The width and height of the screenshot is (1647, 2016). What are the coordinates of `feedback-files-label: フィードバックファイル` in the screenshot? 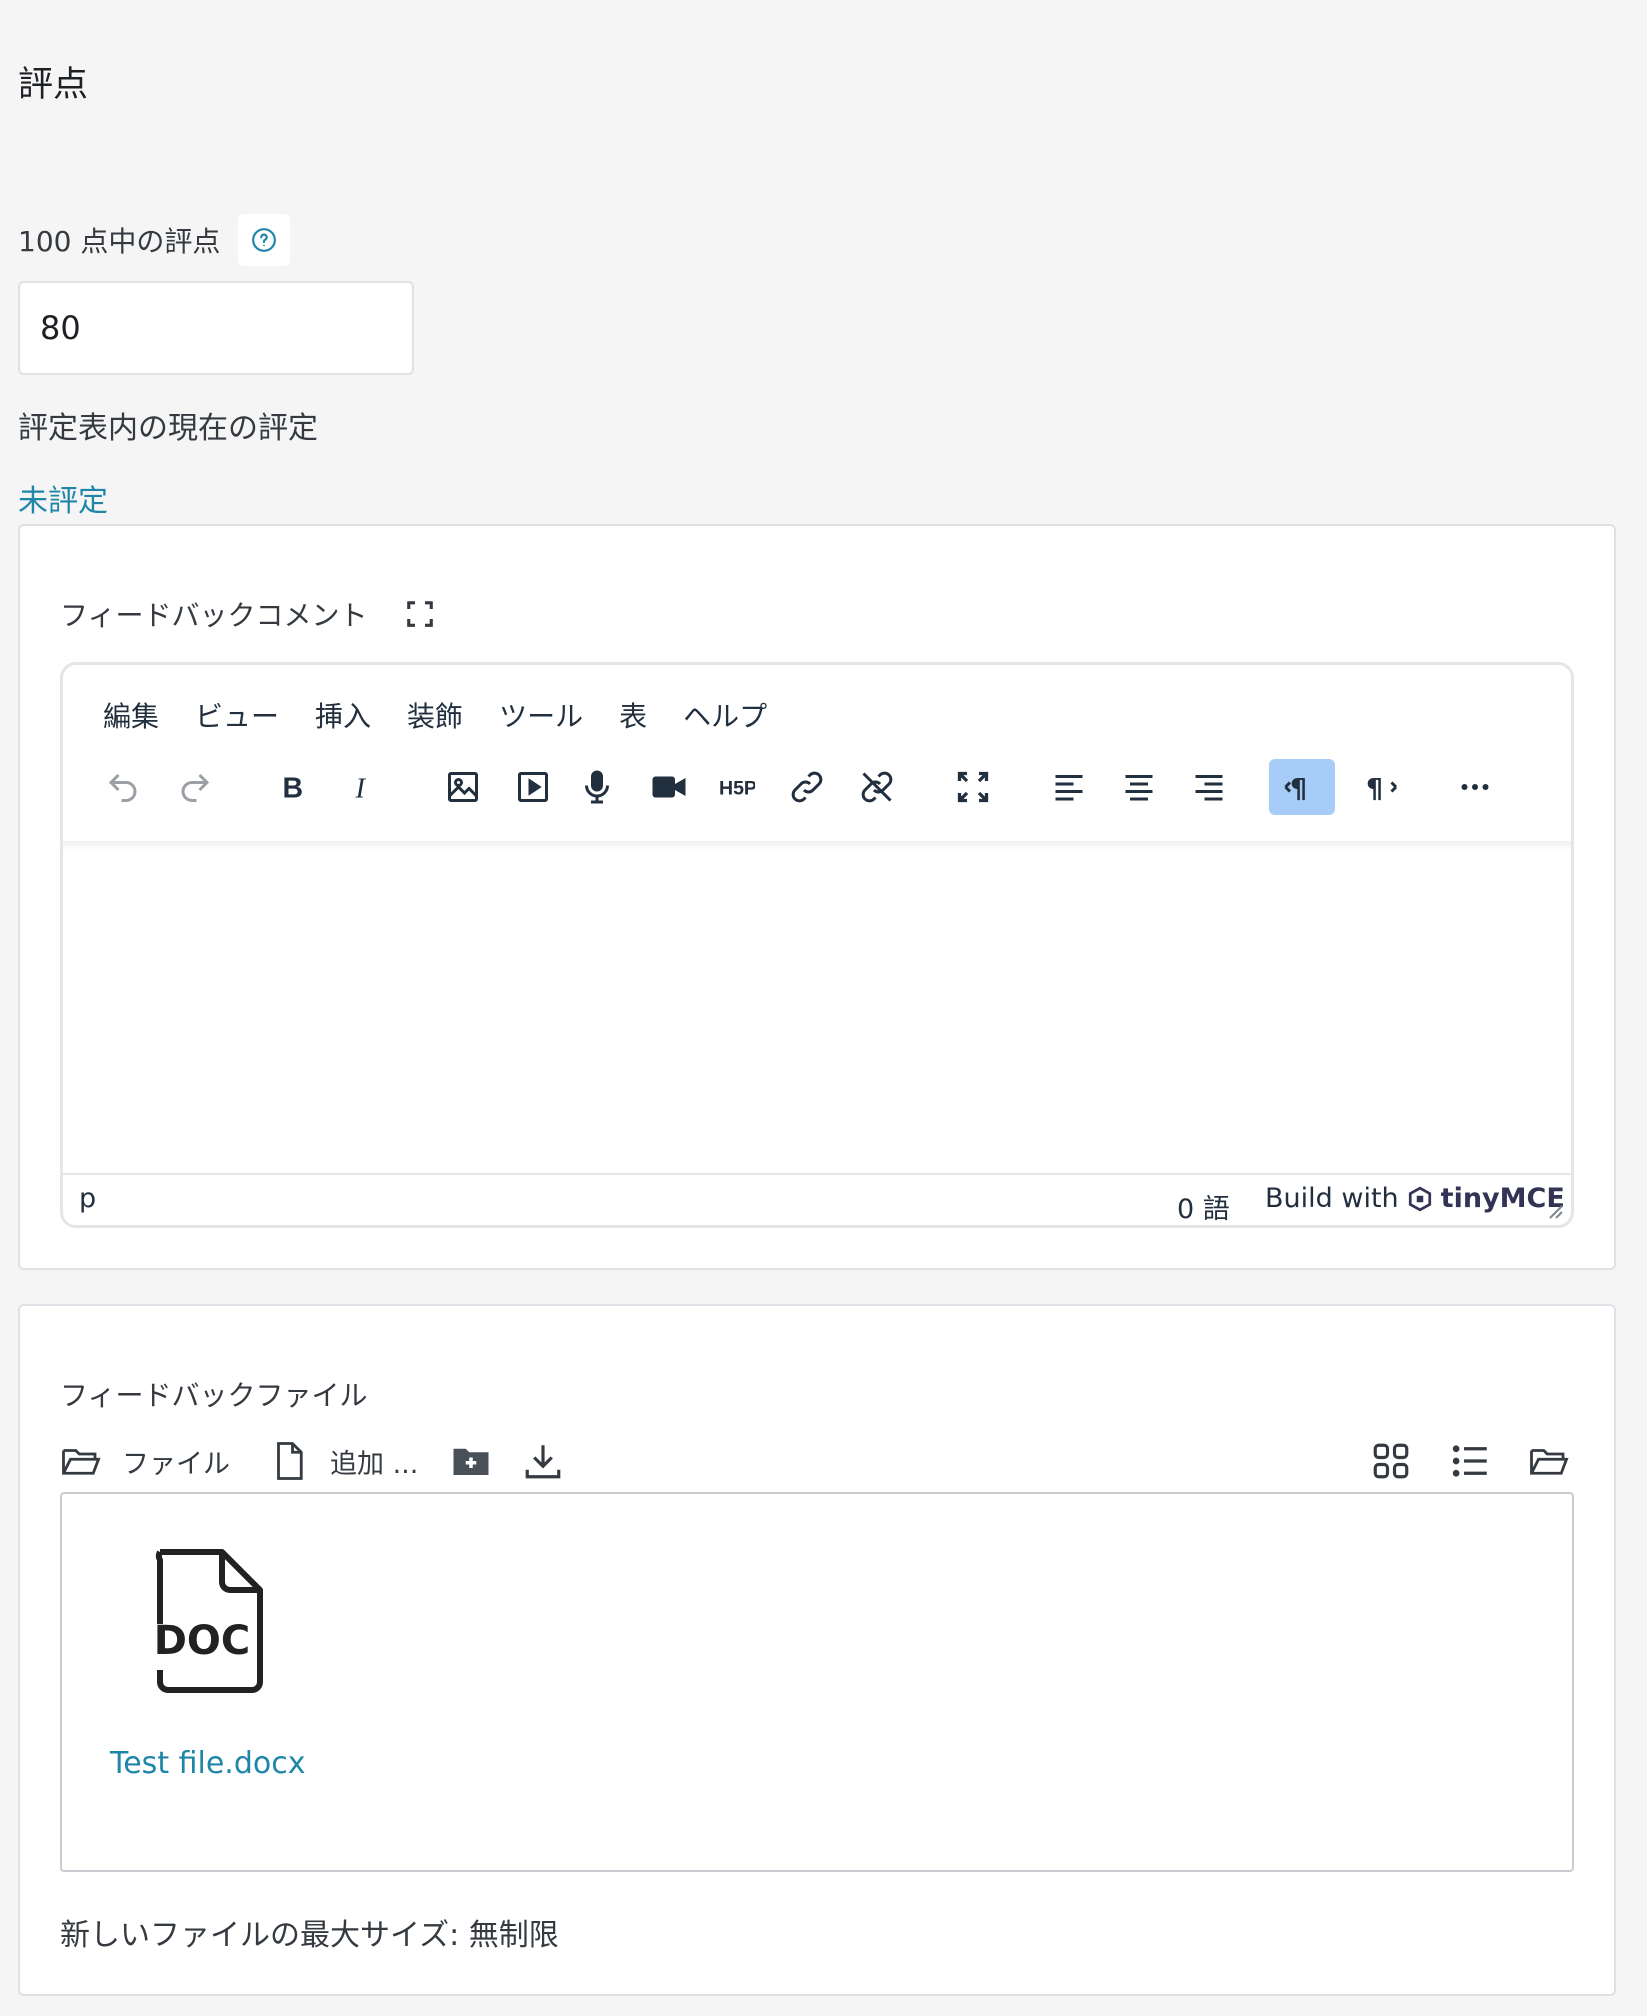 It's located at (214, 1395).